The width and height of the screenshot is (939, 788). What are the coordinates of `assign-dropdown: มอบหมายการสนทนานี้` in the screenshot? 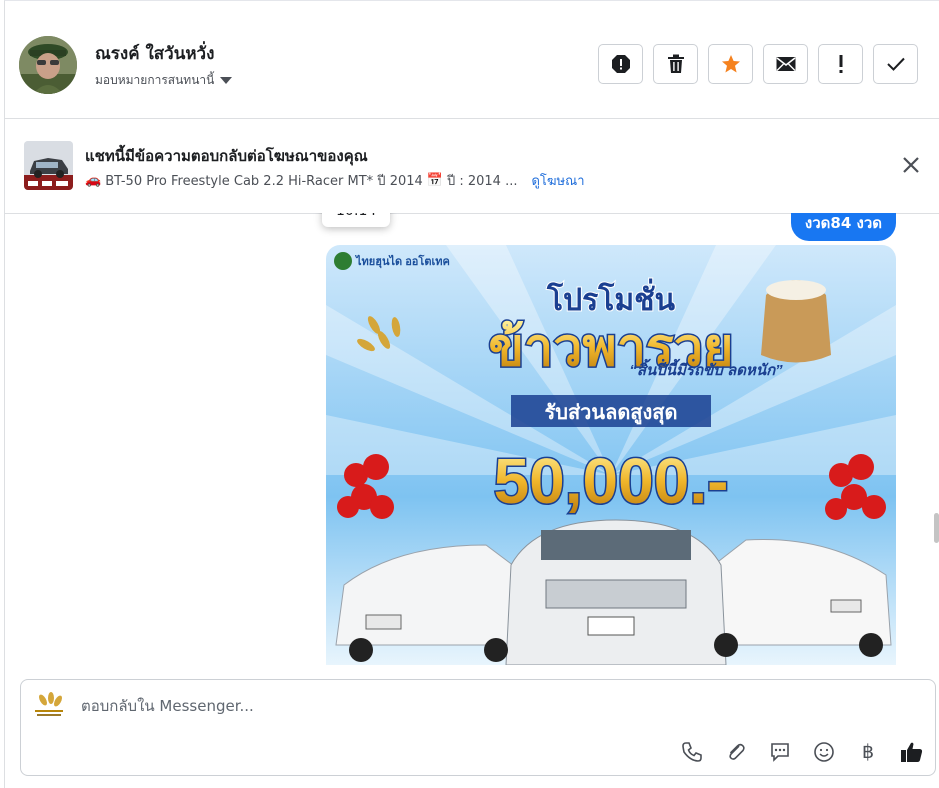 It's located at (164, 80).